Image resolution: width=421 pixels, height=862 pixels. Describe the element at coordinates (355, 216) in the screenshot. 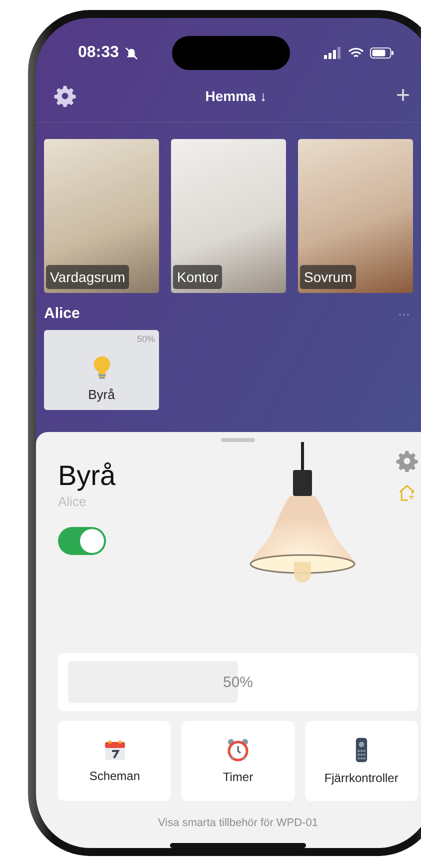

I see `room-card: Sovrum` at that location.